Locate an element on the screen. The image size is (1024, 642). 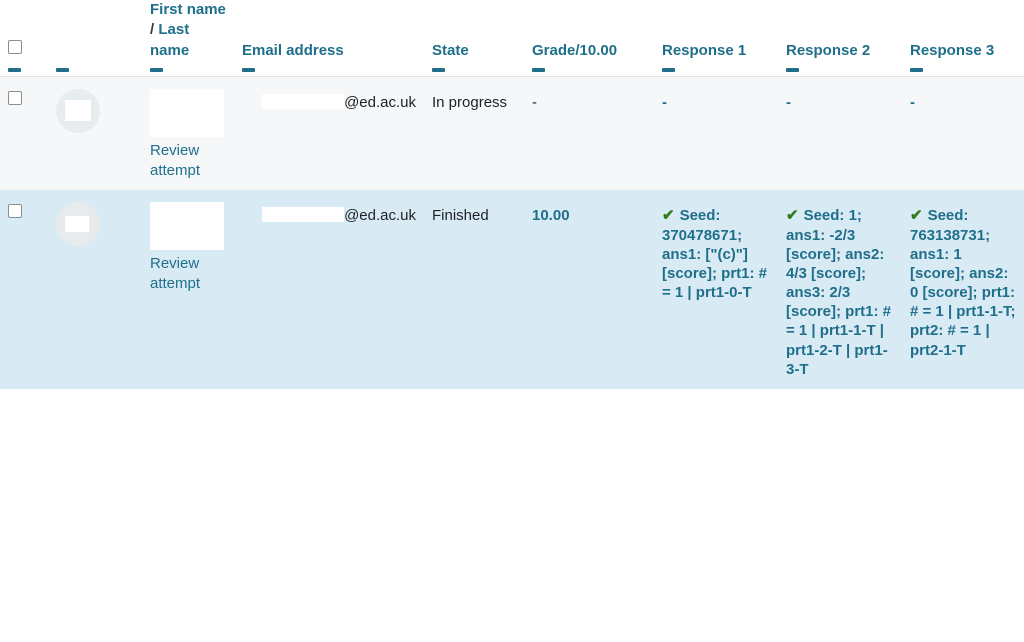
row-grade-cell: 10.00 is located at coordinates (589, 290).